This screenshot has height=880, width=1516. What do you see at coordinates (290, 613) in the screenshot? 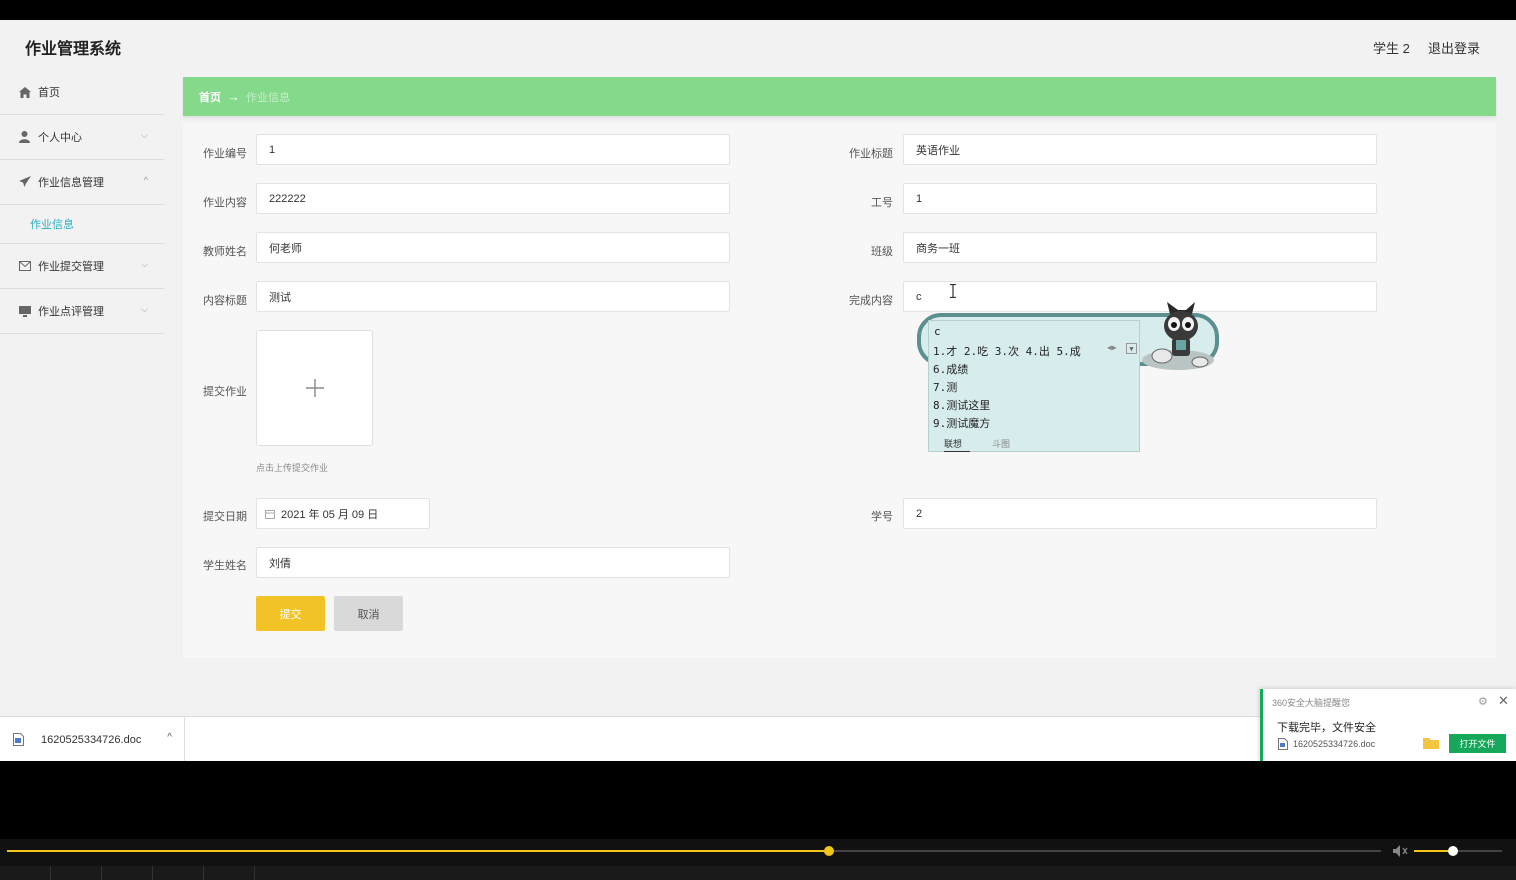
I see `submit-button: 提交` at bounding box center [290, 613].